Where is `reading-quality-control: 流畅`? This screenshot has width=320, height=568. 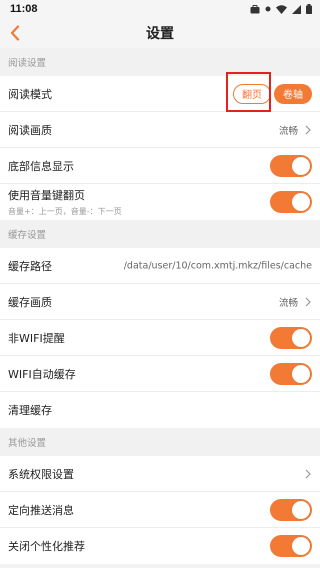 reading-quality-control: 流畅 is located at coordinates (295, 130).